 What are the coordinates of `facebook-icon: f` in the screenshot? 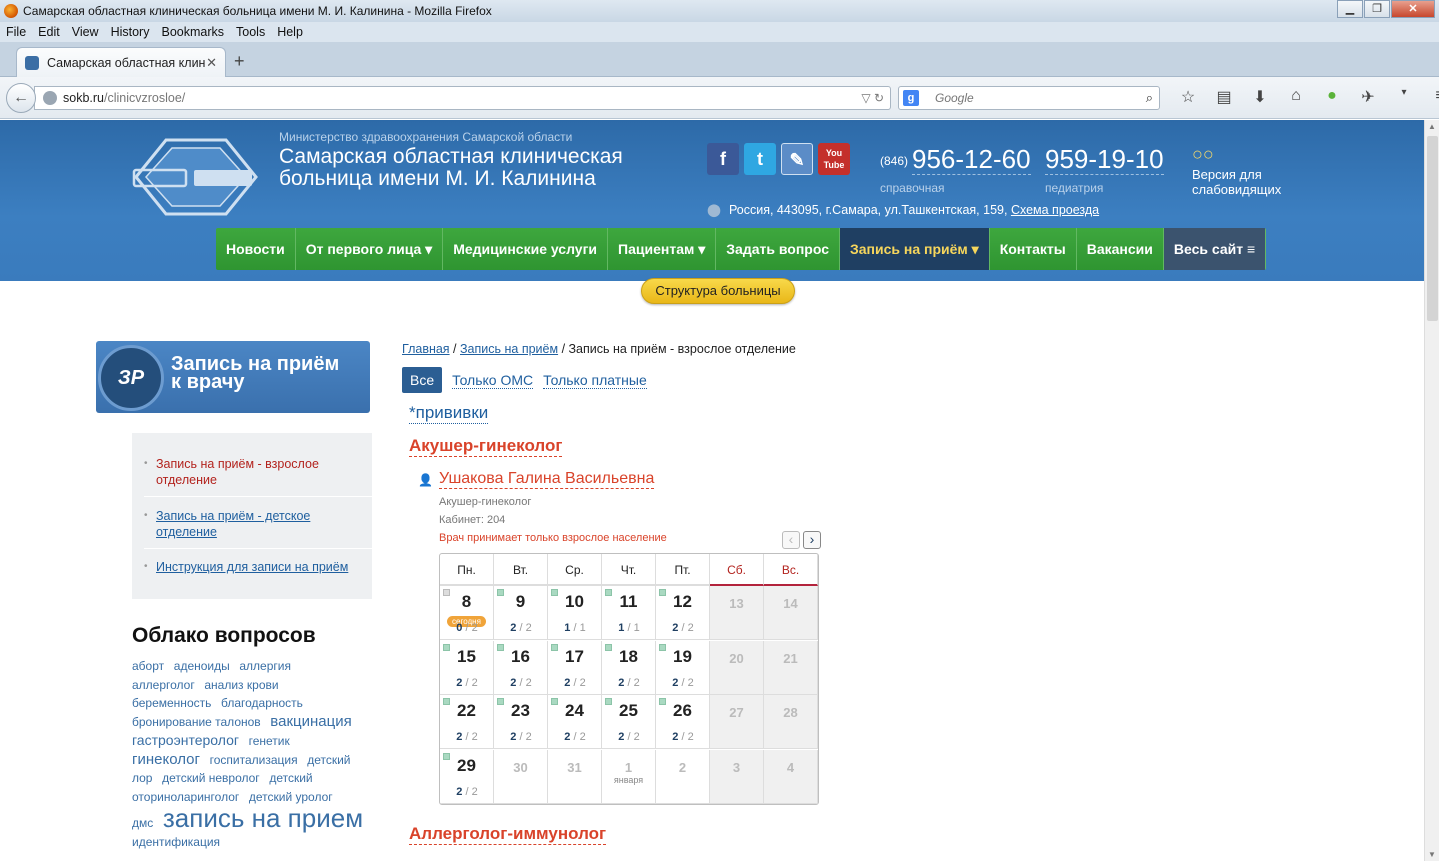 It's located at (723, 159).